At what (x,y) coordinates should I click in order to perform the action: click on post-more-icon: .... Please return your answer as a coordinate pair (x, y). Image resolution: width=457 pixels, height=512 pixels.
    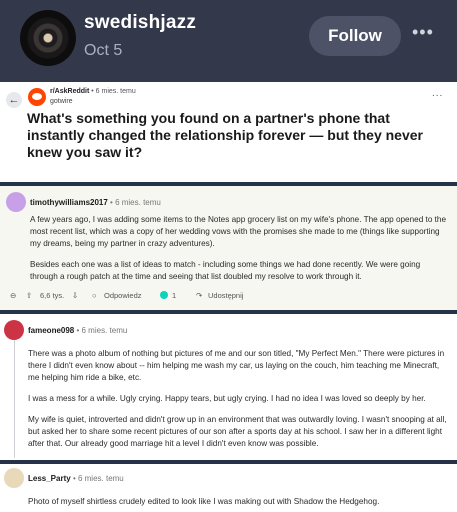
    Looking at the image, I should click on (437, 93).